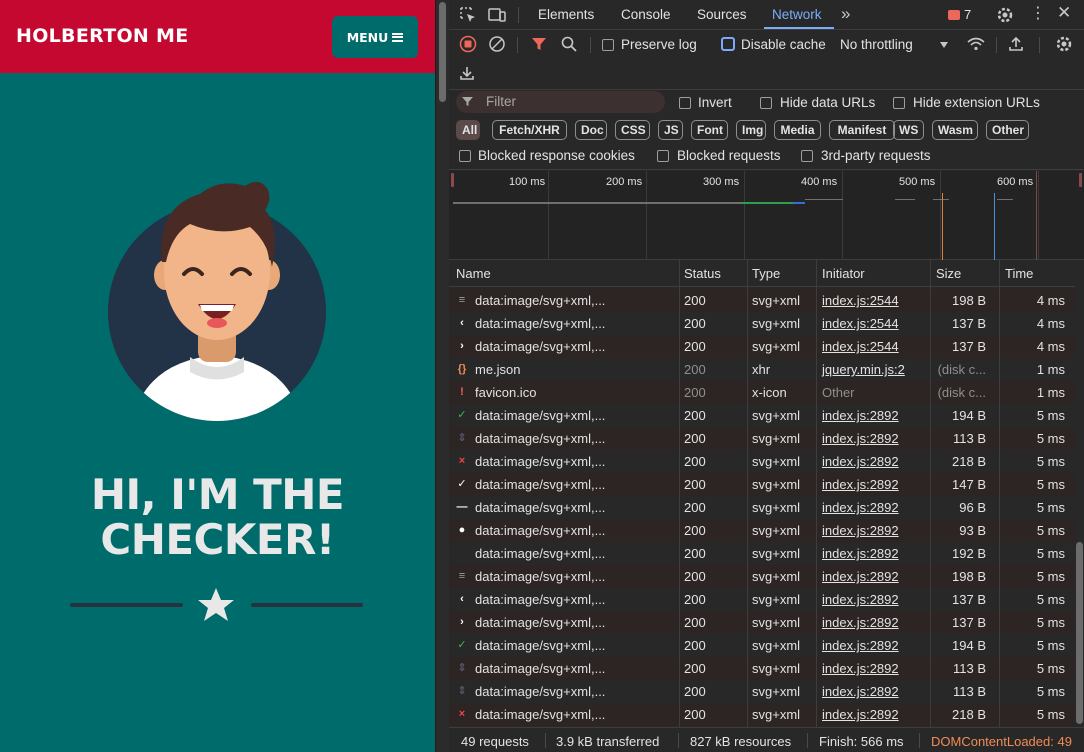 This screenshot has height=752, width=1084. I want to click on request-initiator: jquery.min.js:2, so click(863, 369).